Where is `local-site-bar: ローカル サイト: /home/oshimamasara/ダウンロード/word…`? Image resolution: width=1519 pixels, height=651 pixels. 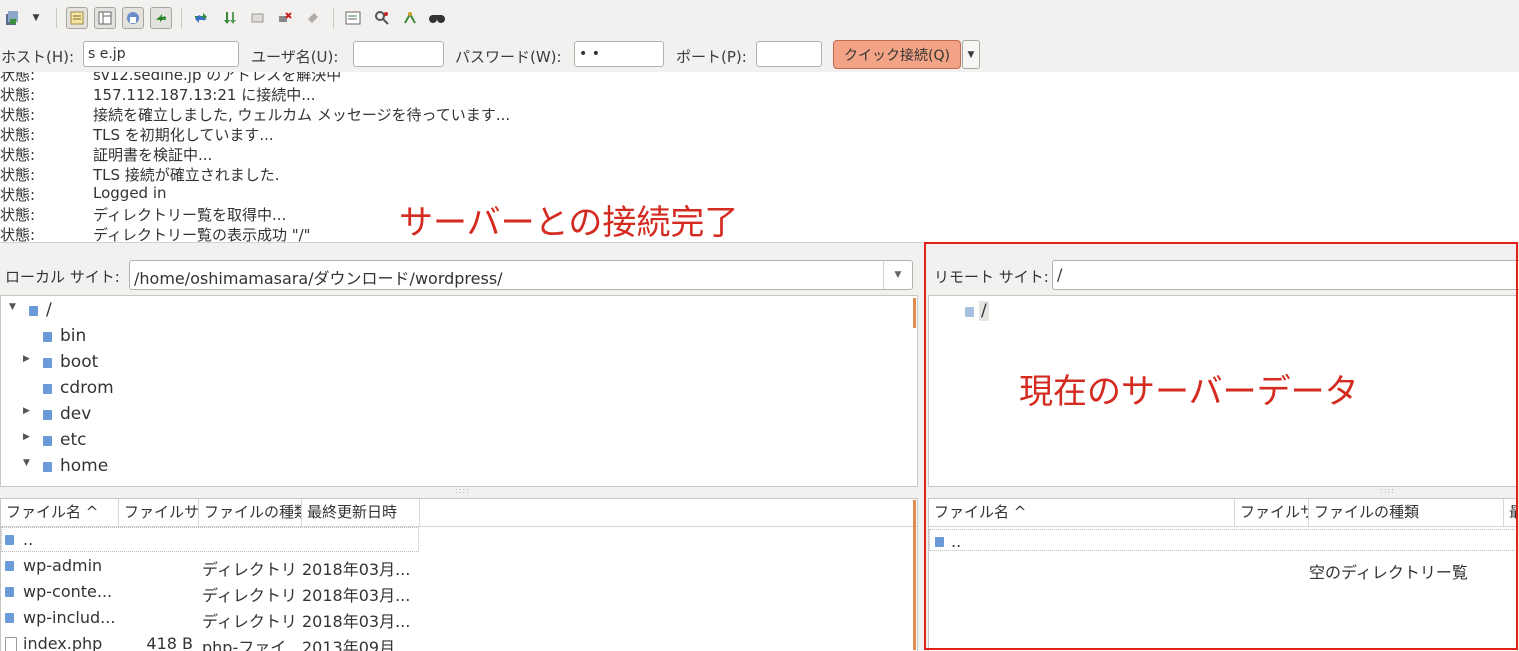
local-site-bar: ローカル サイト: /home/oshimamasara/ダウンロード/word… is located at coordinates (458, 275).